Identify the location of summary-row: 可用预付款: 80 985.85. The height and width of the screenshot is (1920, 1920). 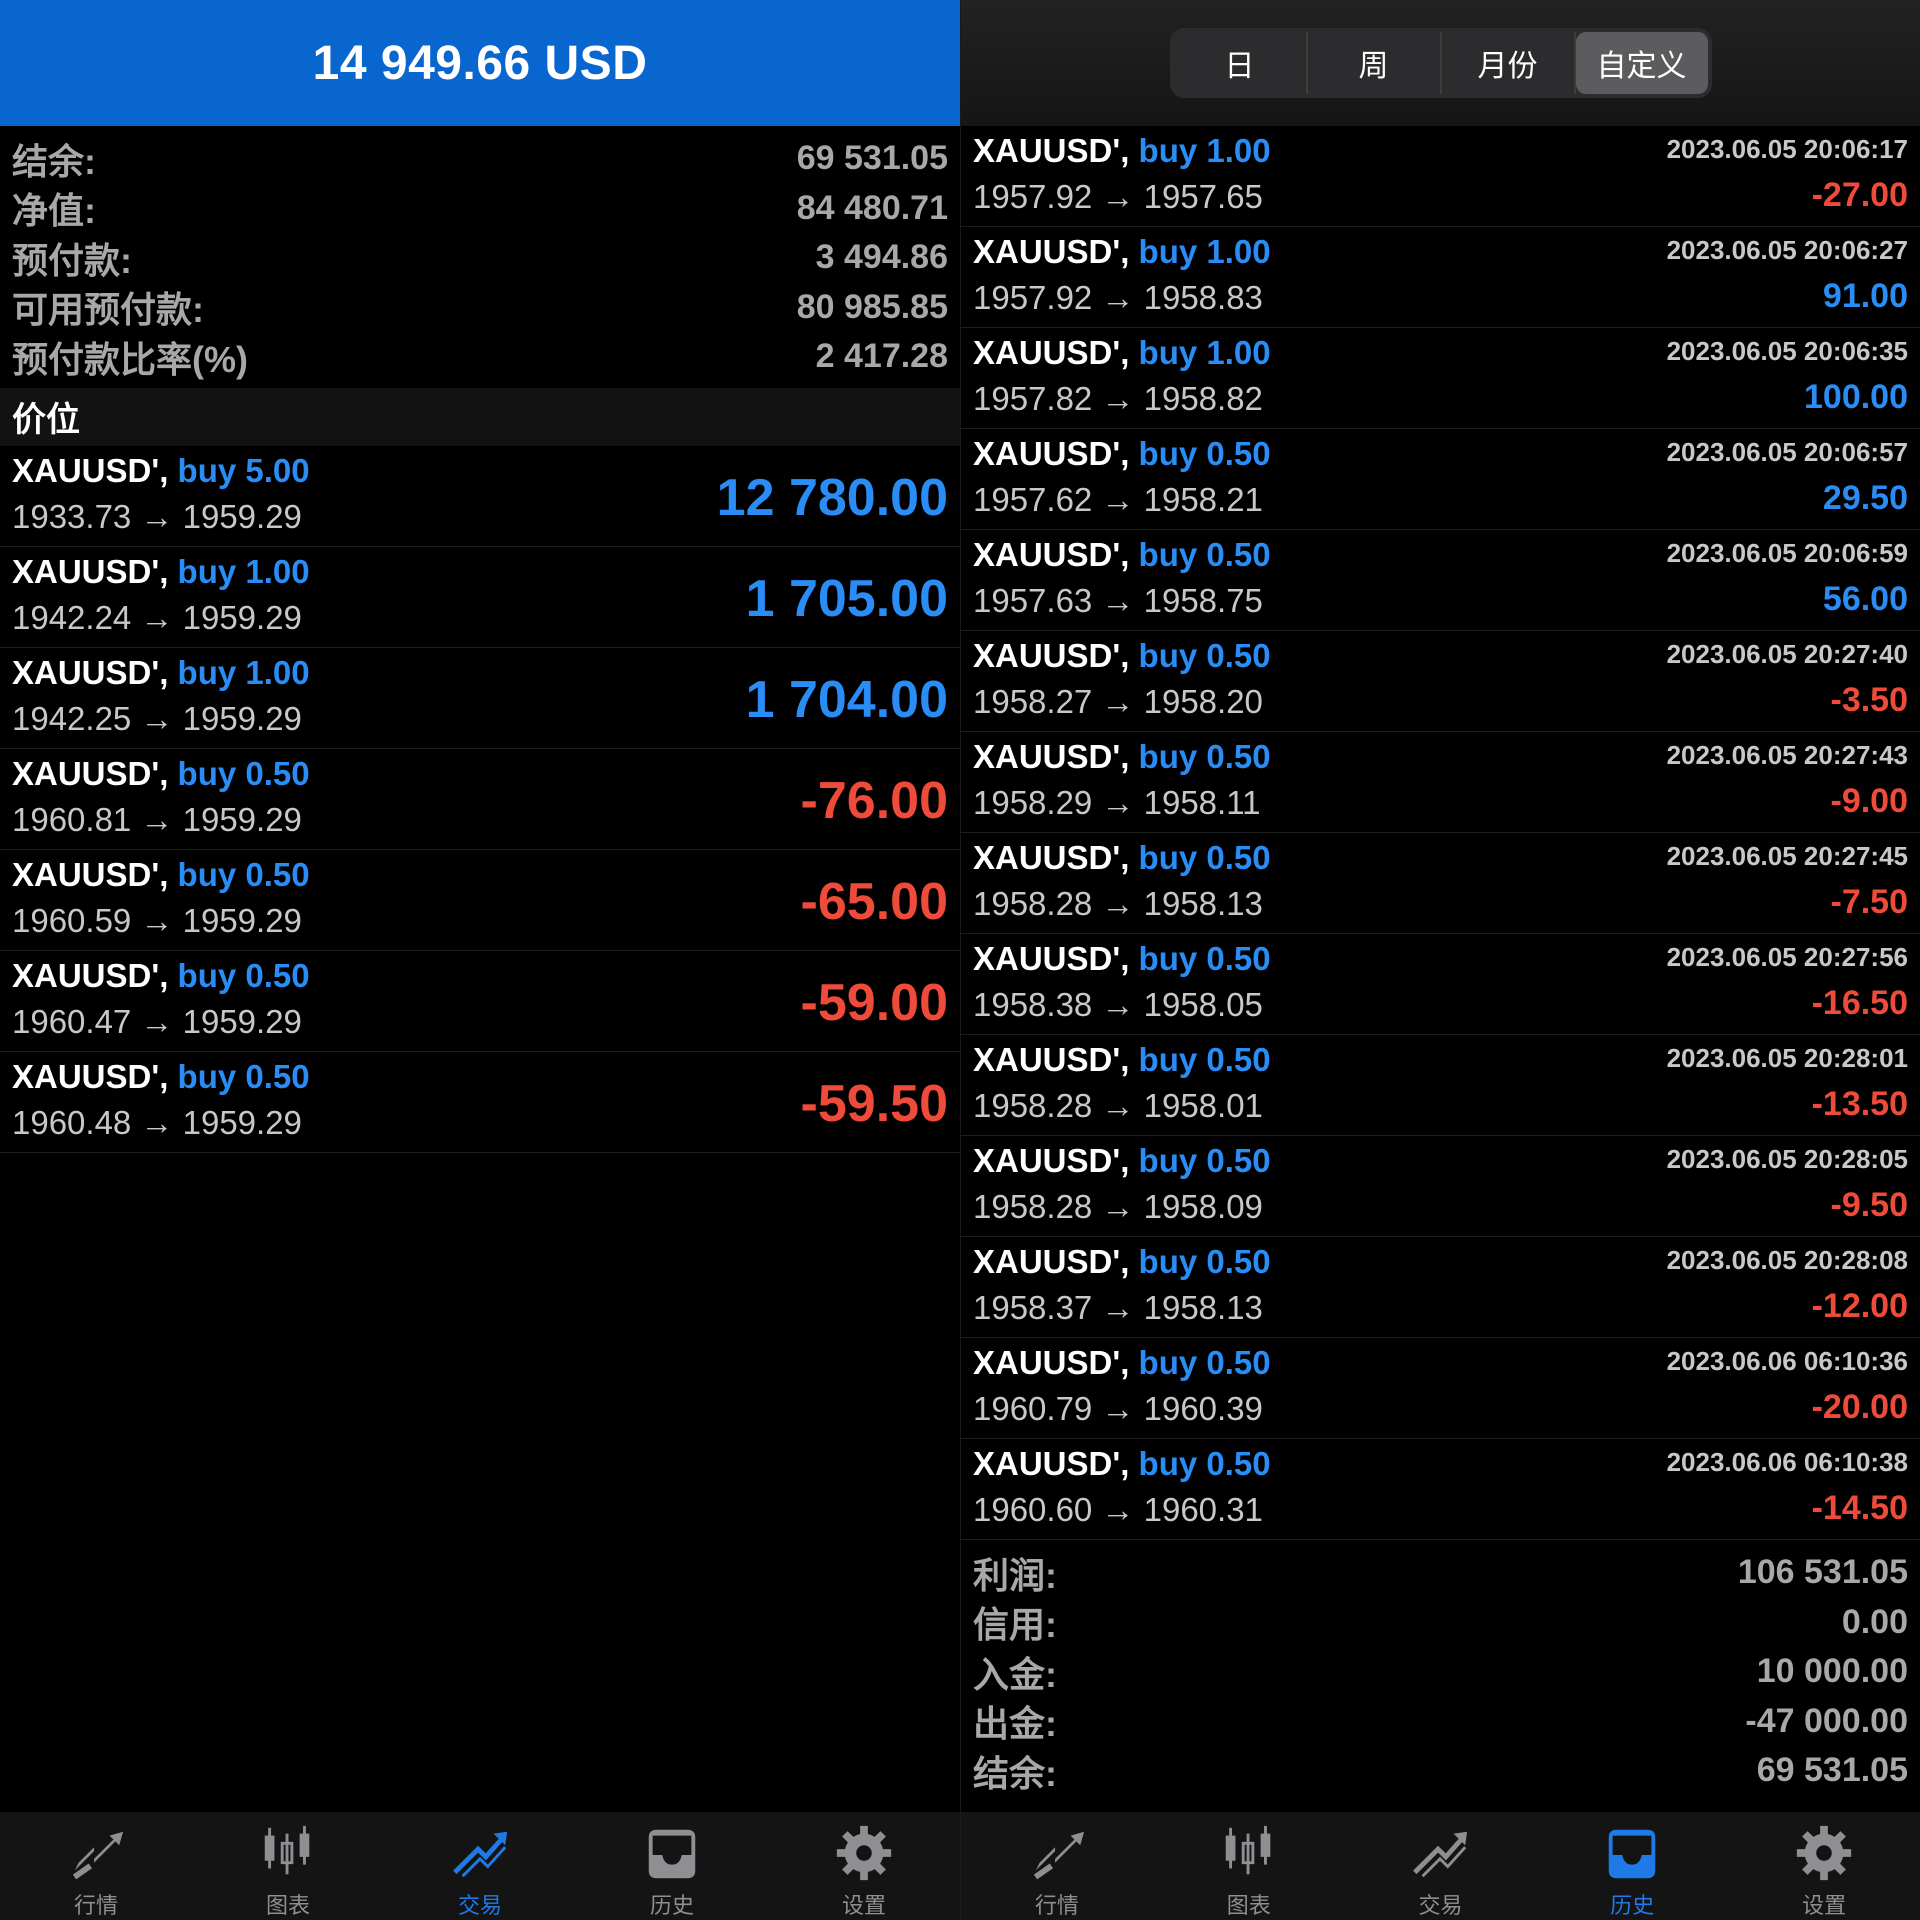
(480, 308).